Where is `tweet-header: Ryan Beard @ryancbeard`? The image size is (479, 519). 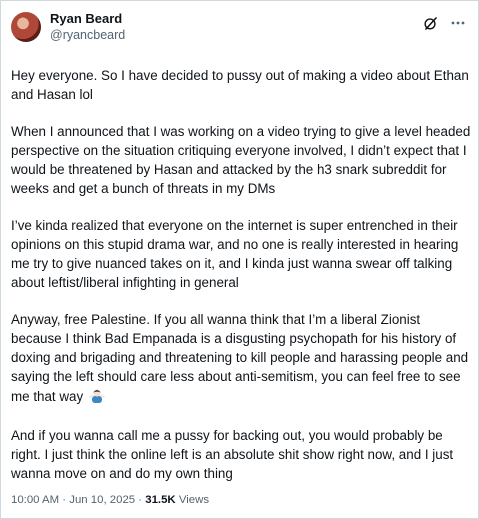 tweet-header: Ryan Beard @ryancbeard is located at coordinates (238, 31).